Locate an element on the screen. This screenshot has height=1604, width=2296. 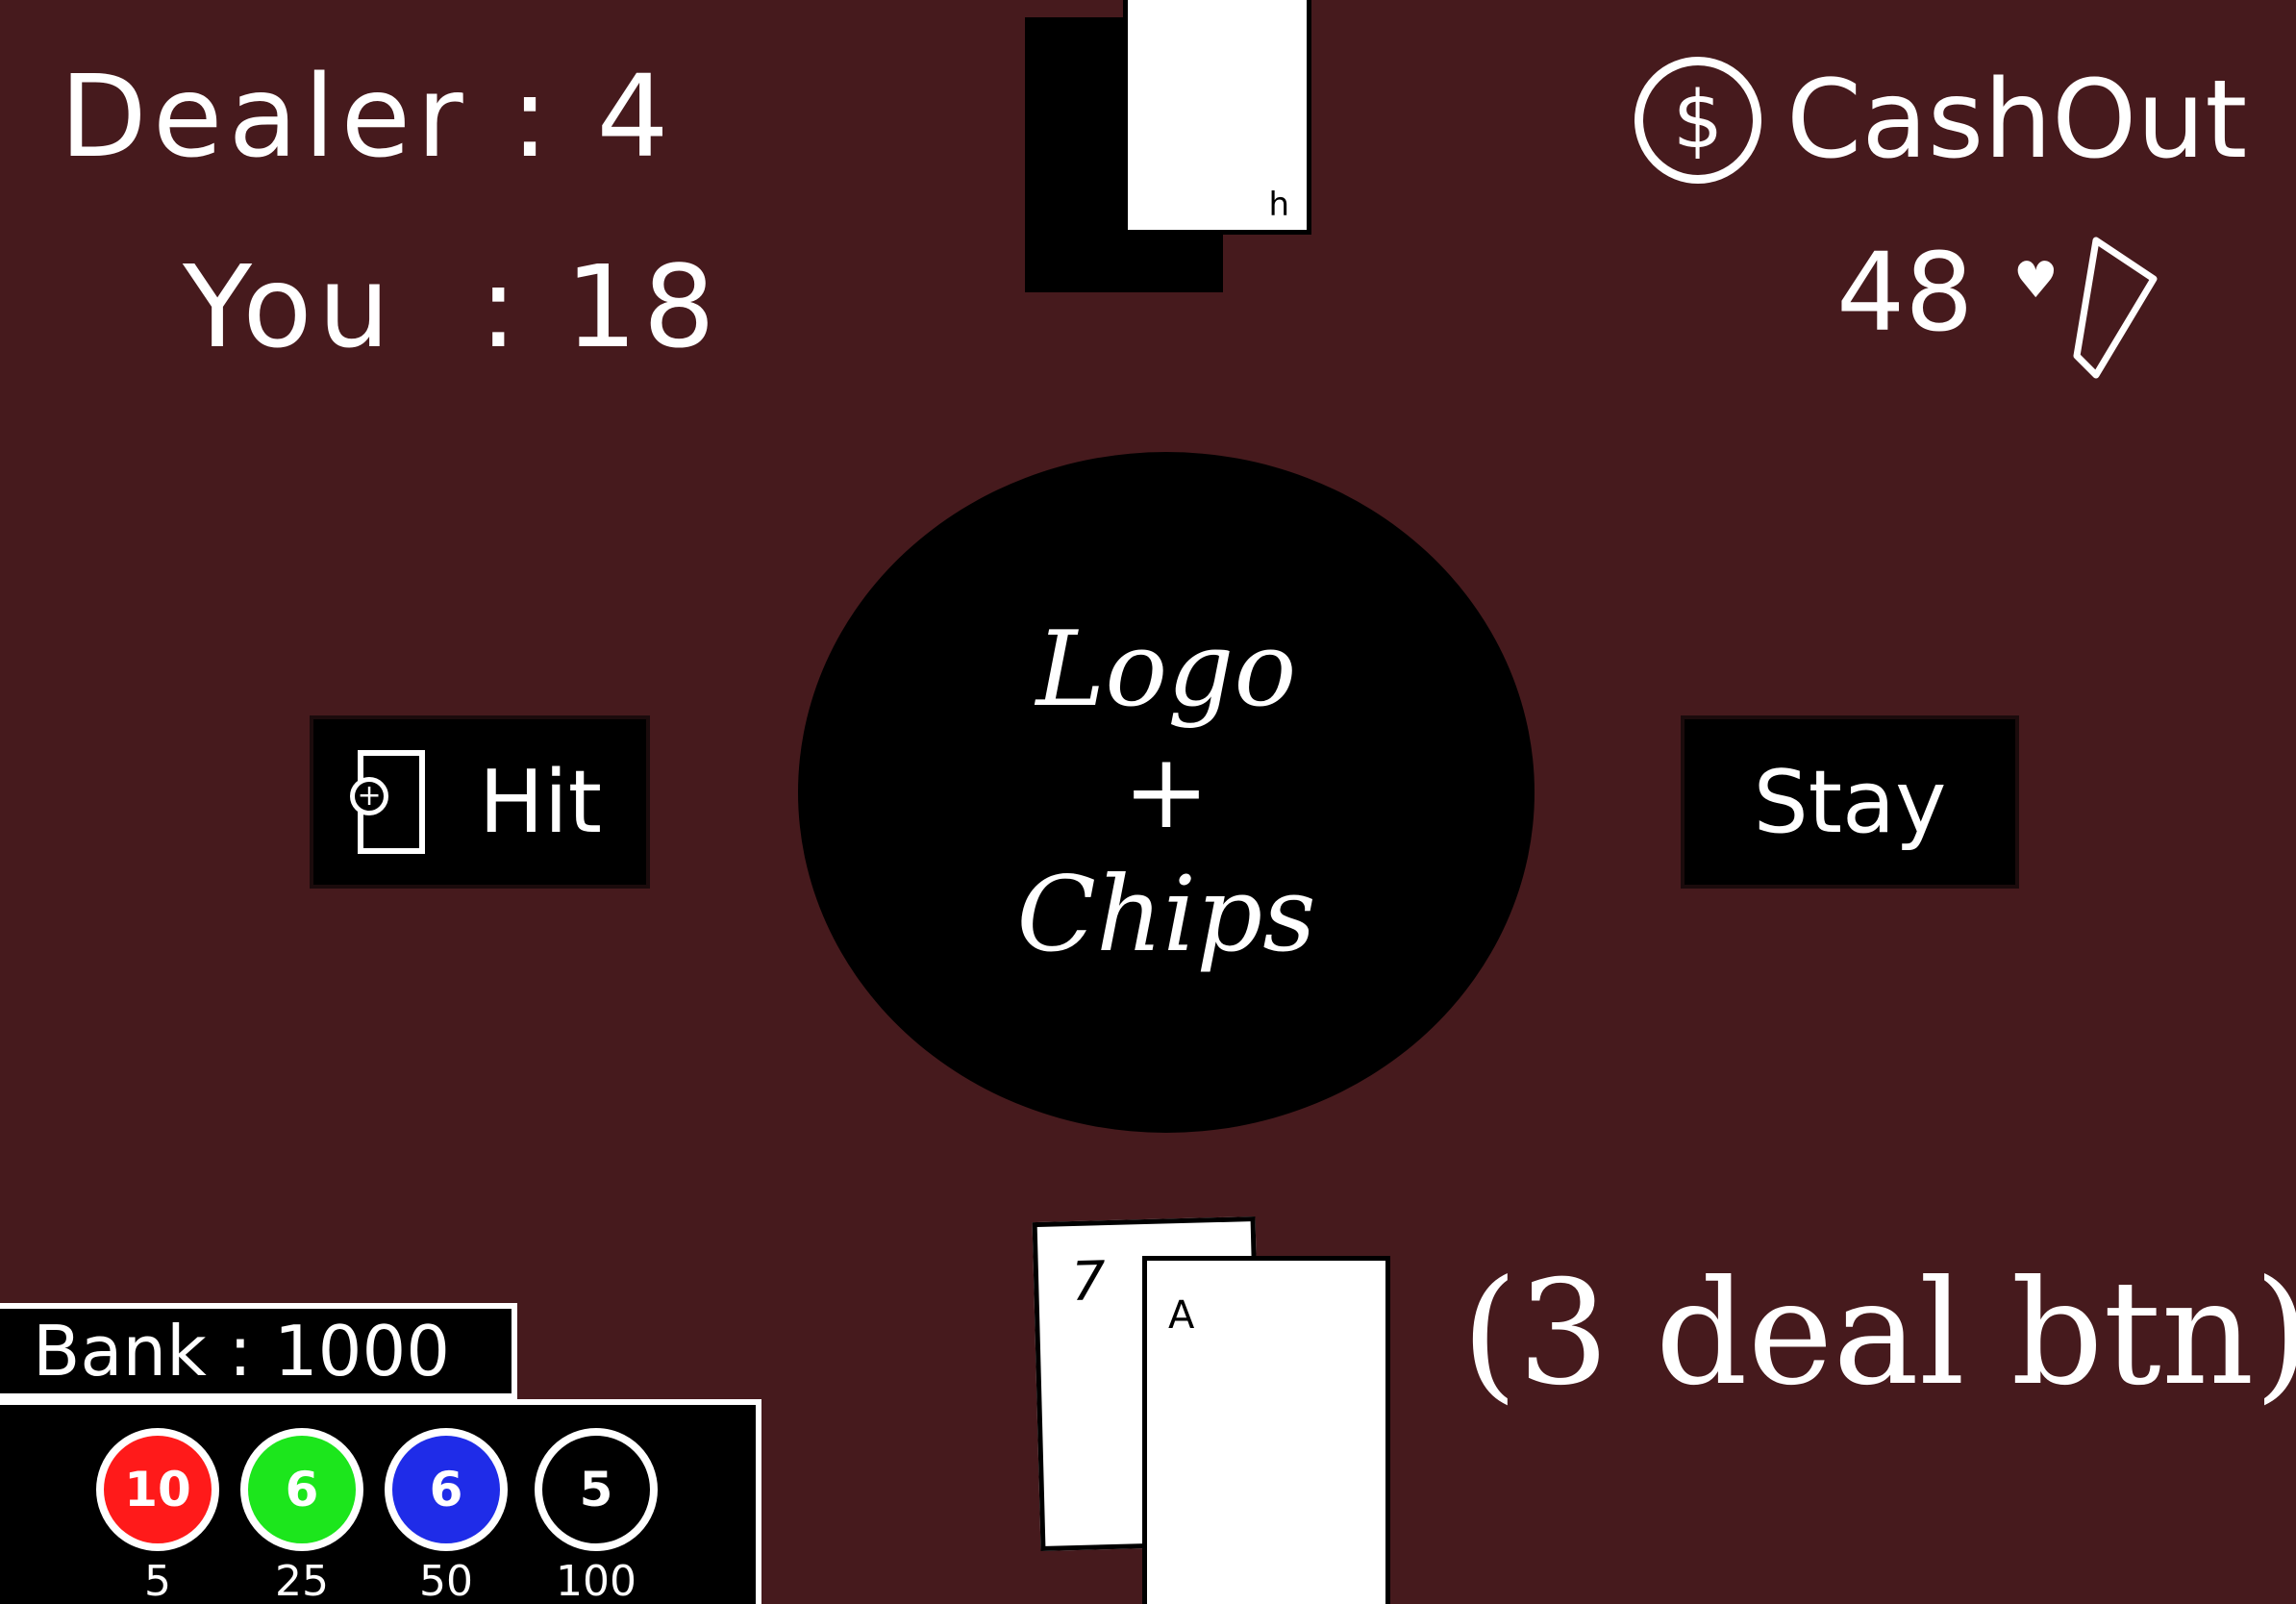
stay-button: Stay is located at coordinates (1850, 802).